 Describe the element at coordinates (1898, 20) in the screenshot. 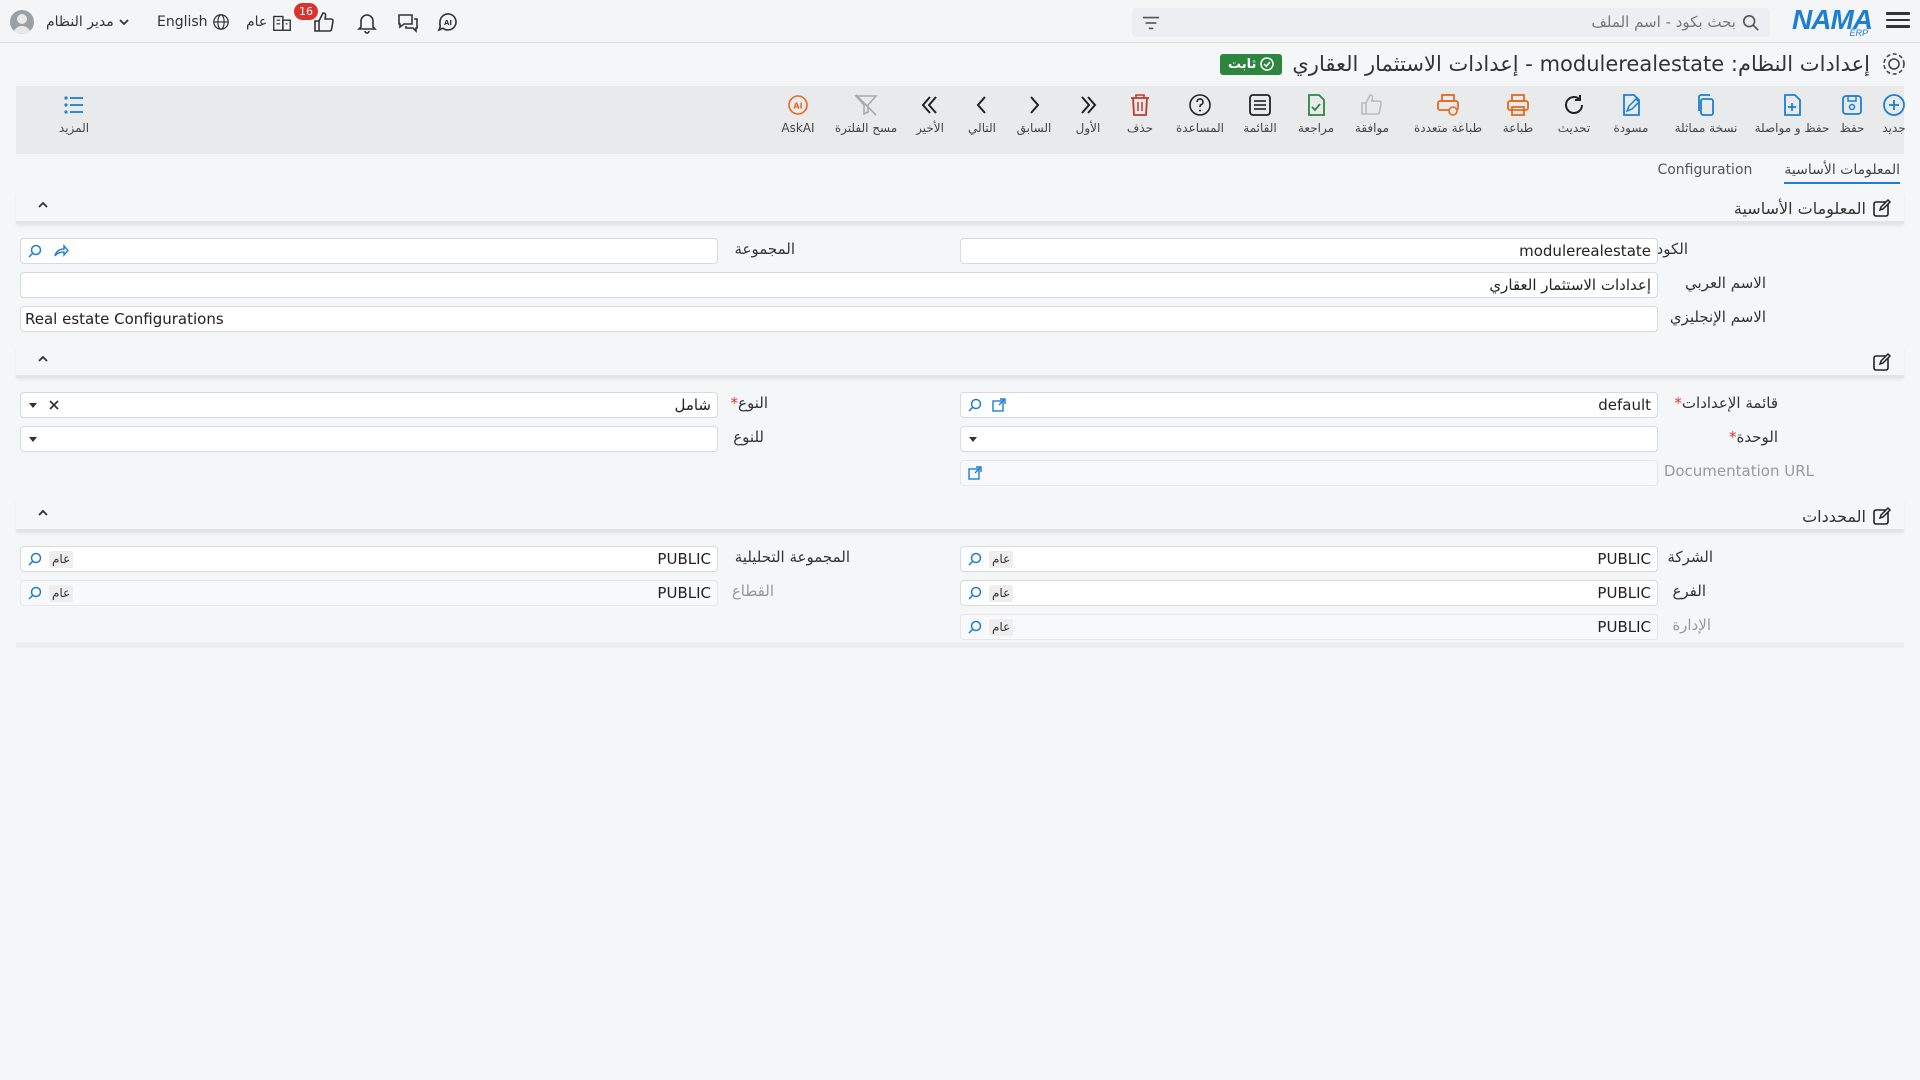

I see `menu-icon` at that location.